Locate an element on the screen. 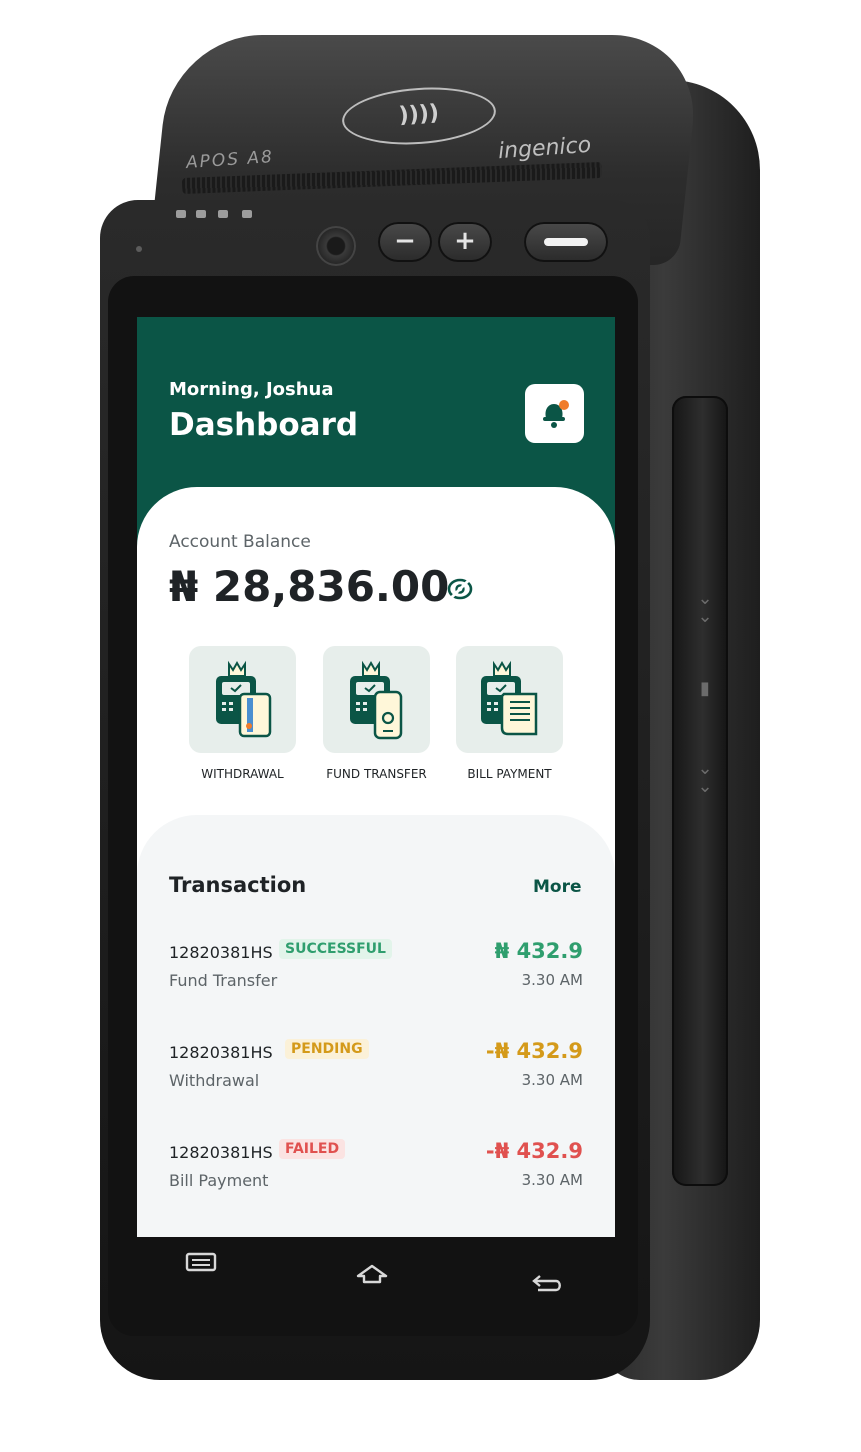 The width and height of the screenshot is (861, 1452). pos-receipt-icon is located at coordinates (509, 698).